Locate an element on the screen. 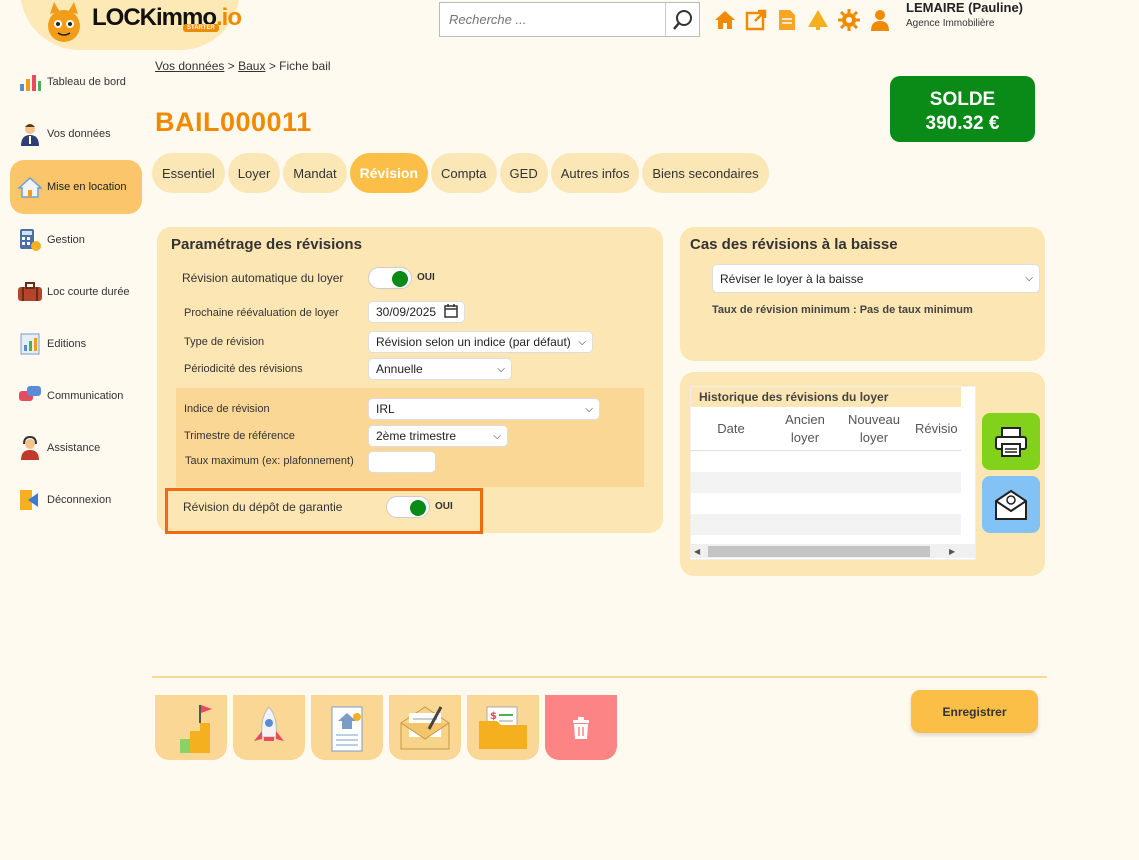 The image size is (1139, 860). delete-button is located at coordinates (581, 727).